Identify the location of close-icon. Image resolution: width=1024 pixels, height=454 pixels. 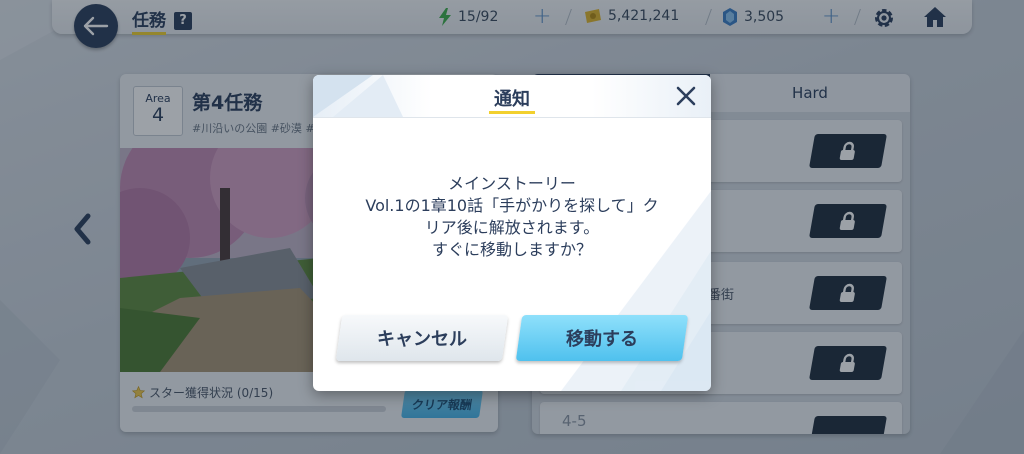
(686, 96).